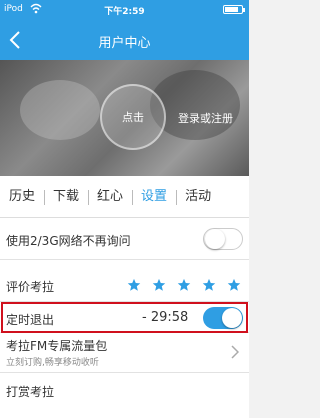 This screenshot has width=320, height=418. Describe the element at coordinates (110, 197) in the screenshot. I see `tab-favorites: 红心` at that location.